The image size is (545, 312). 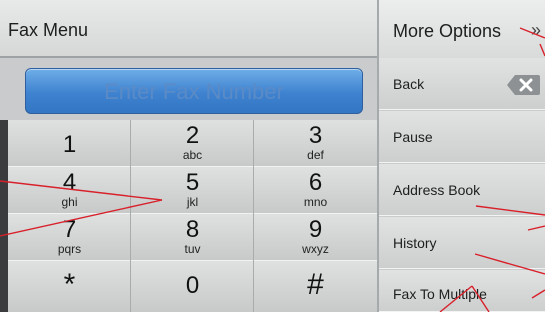 I want to click on history-button: History, so click(x=462, y=243).